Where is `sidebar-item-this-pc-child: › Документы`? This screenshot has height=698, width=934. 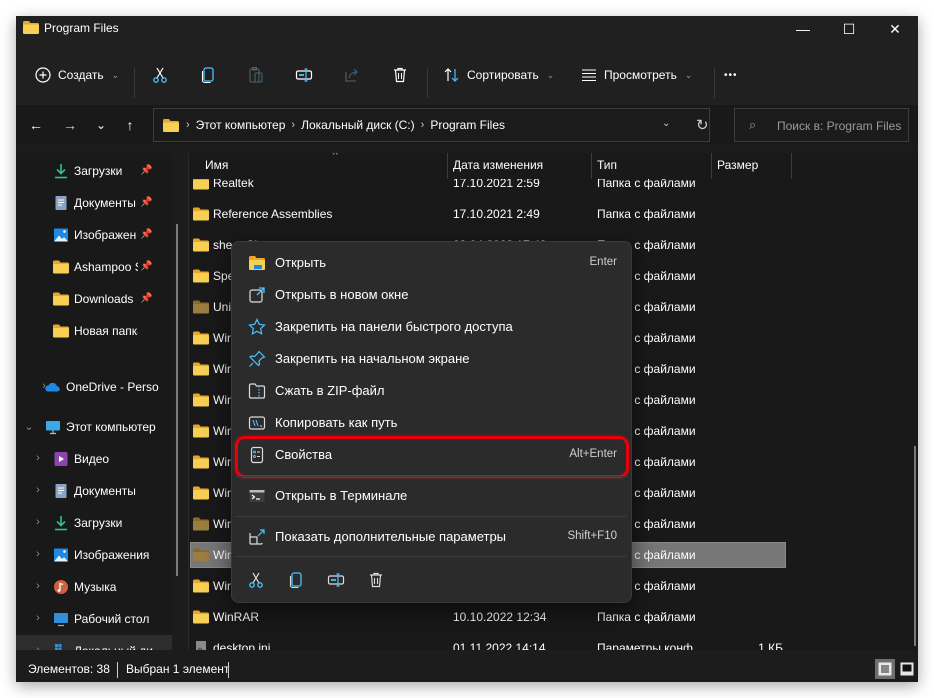
sidebar-item-this-pc-child: › Документы is located at coordinates (94, 491).